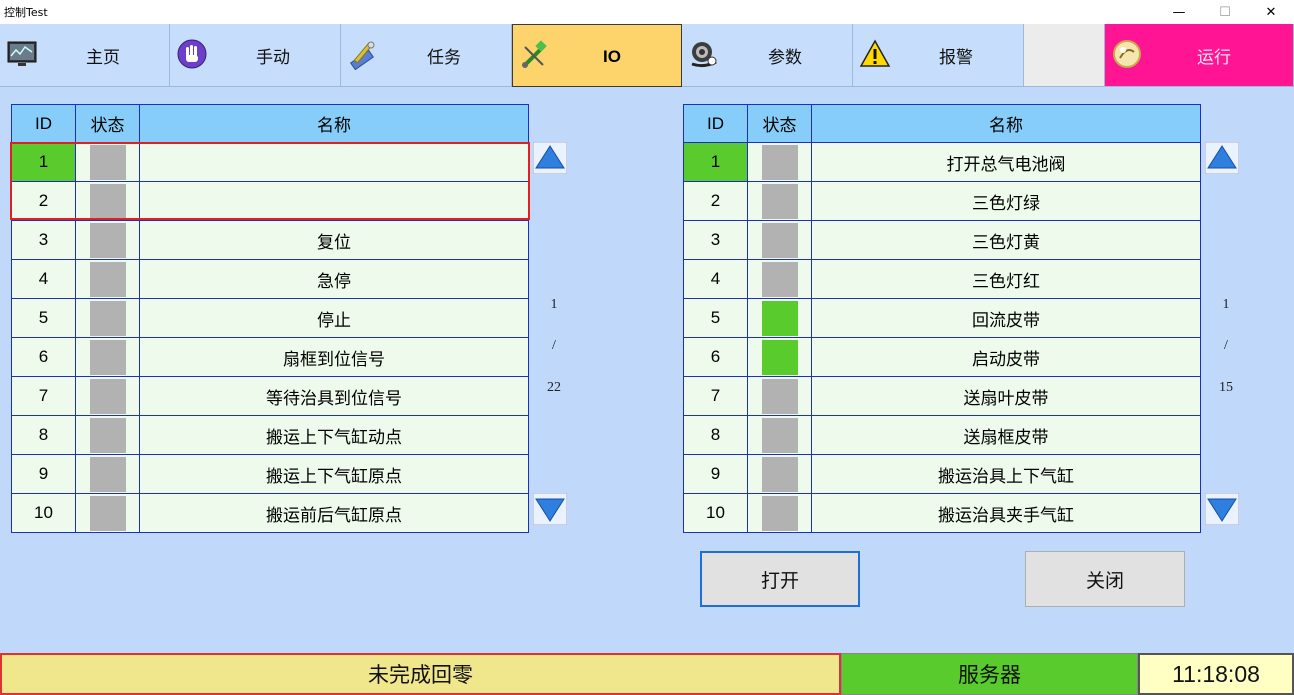 This screenshot has width=1294, height=695. Describe the element at coordinates (270, 474) in the screenshot. I see `table-row: 9 搬运上下气缸原点` at that location.